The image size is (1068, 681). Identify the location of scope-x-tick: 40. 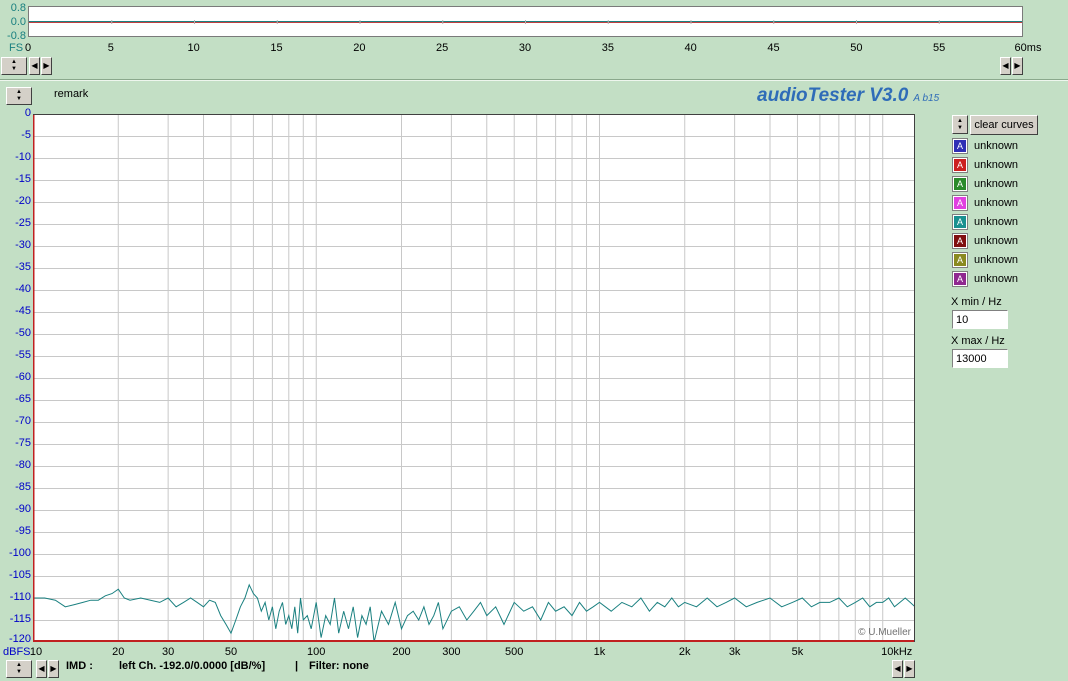
(690, 48).